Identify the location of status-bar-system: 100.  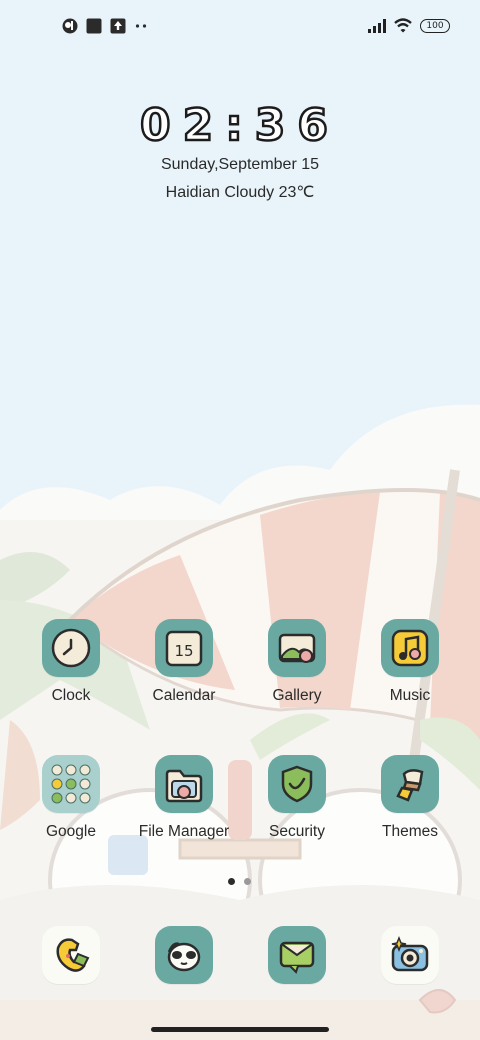
(409, 25).